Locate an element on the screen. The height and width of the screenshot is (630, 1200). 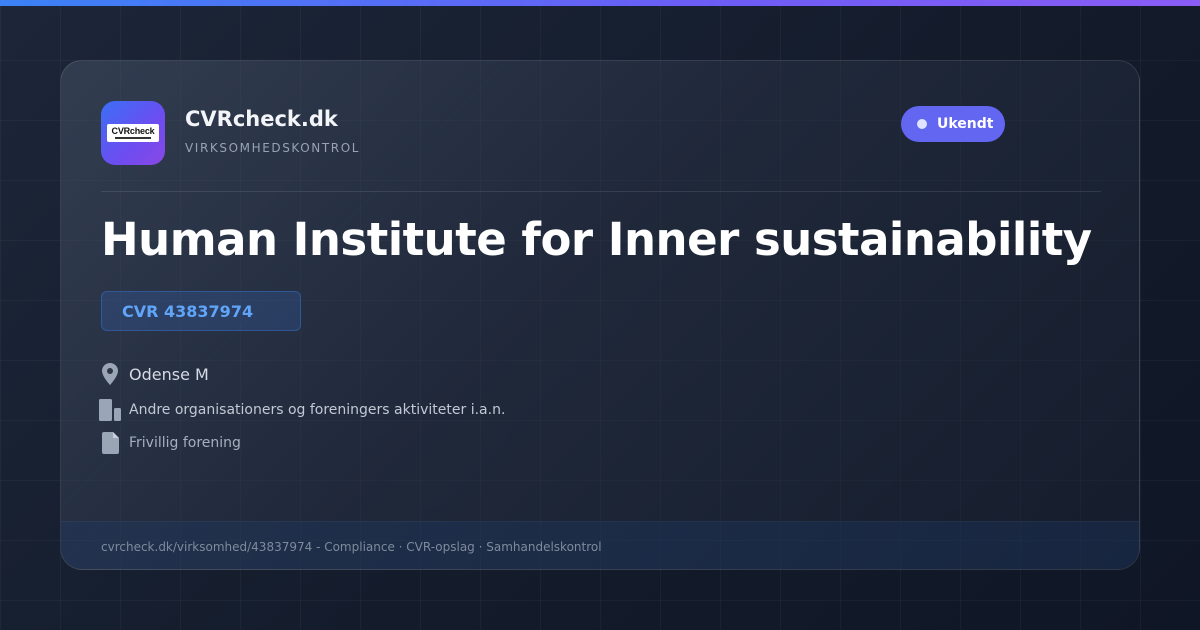
status-badge: Ukendt is located at coordinates (953, 124).